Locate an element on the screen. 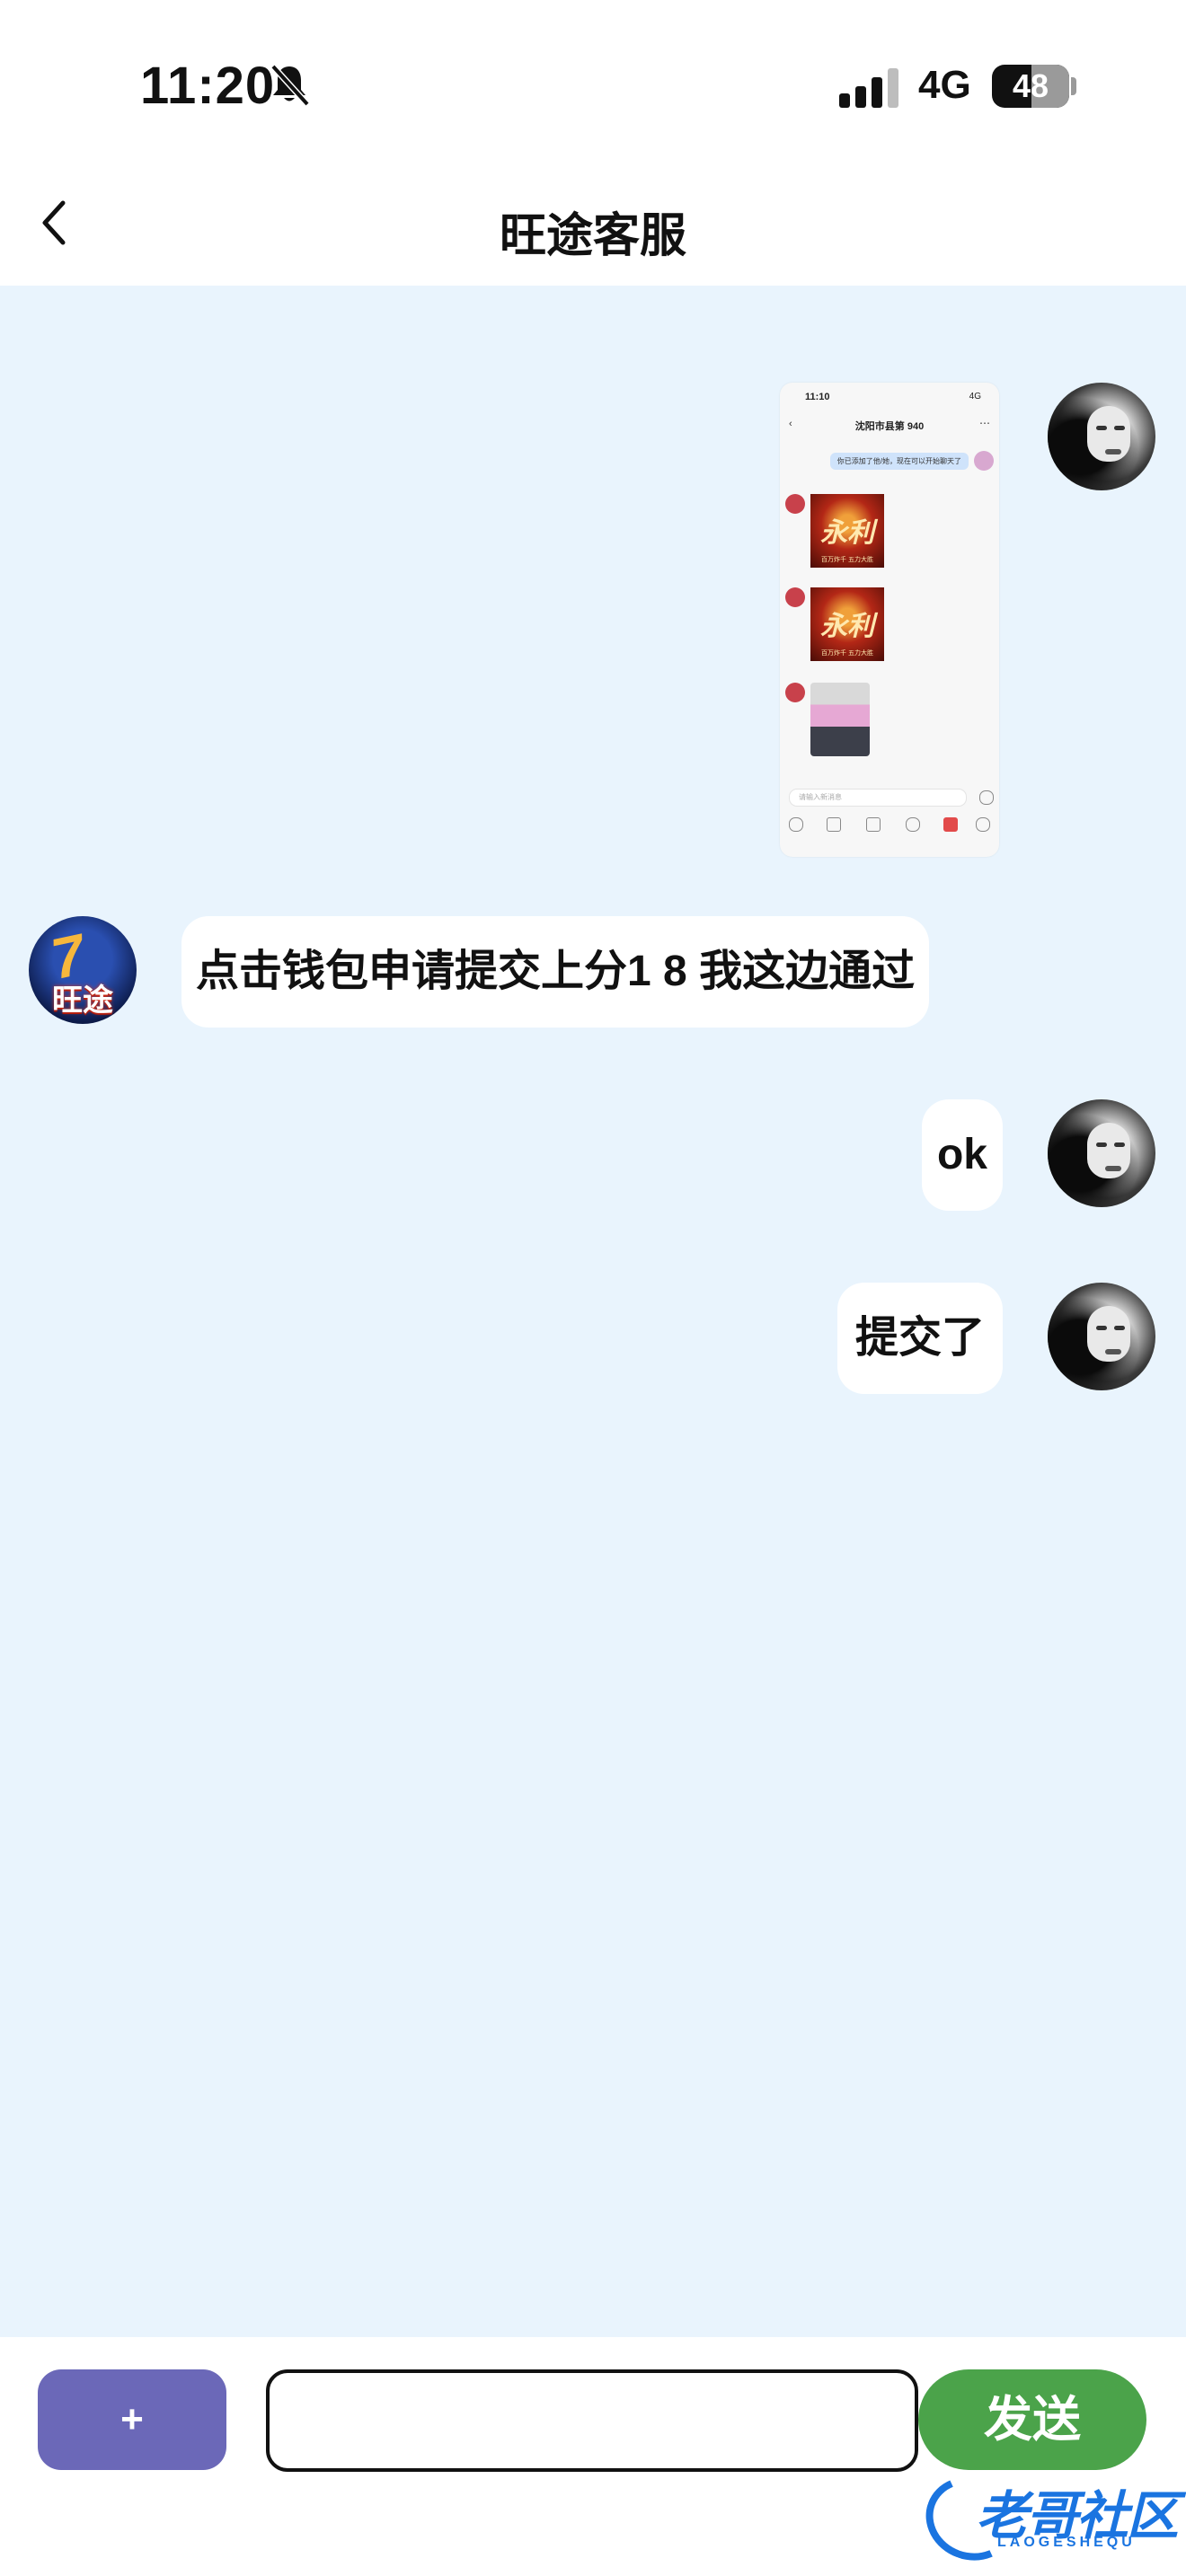 This screenshot has height=2576, width=1186. send-button: 发送 is located at coordinates (1032, 2419).